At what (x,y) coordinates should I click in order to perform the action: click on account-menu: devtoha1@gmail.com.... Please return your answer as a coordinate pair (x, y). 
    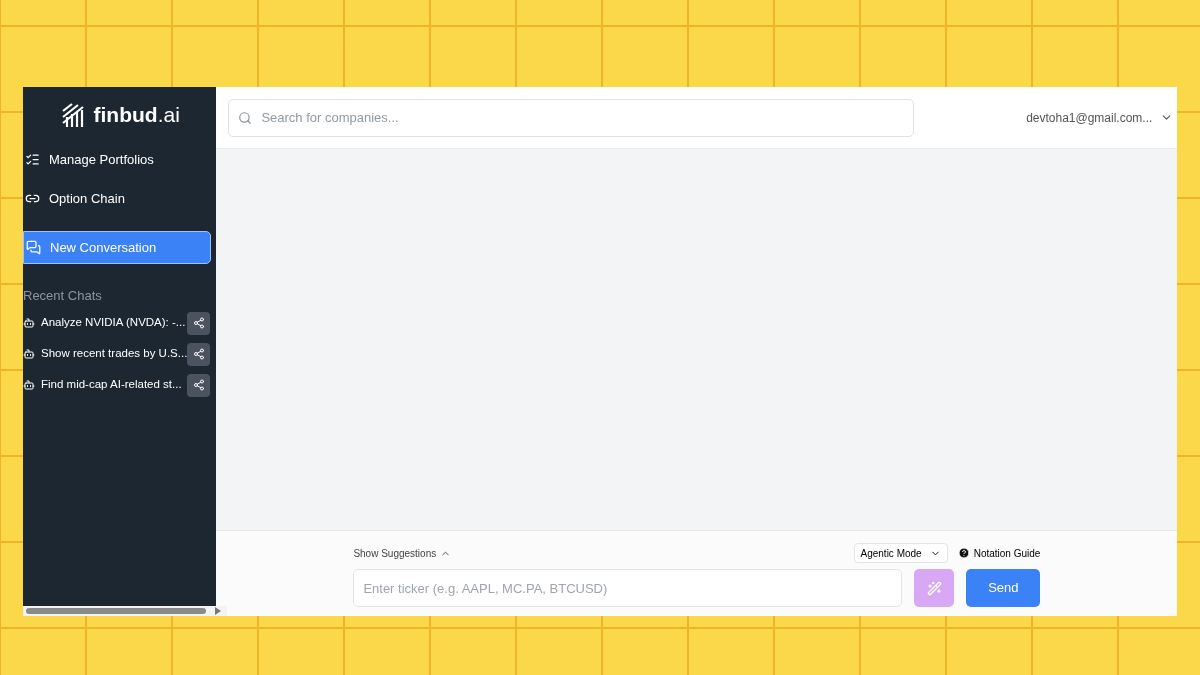
    Looking at the image, I should click on (1100, 117).